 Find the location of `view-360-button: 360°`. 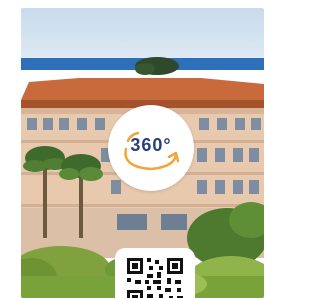

view-360-button: 360° is located at coordinates (151, 148).